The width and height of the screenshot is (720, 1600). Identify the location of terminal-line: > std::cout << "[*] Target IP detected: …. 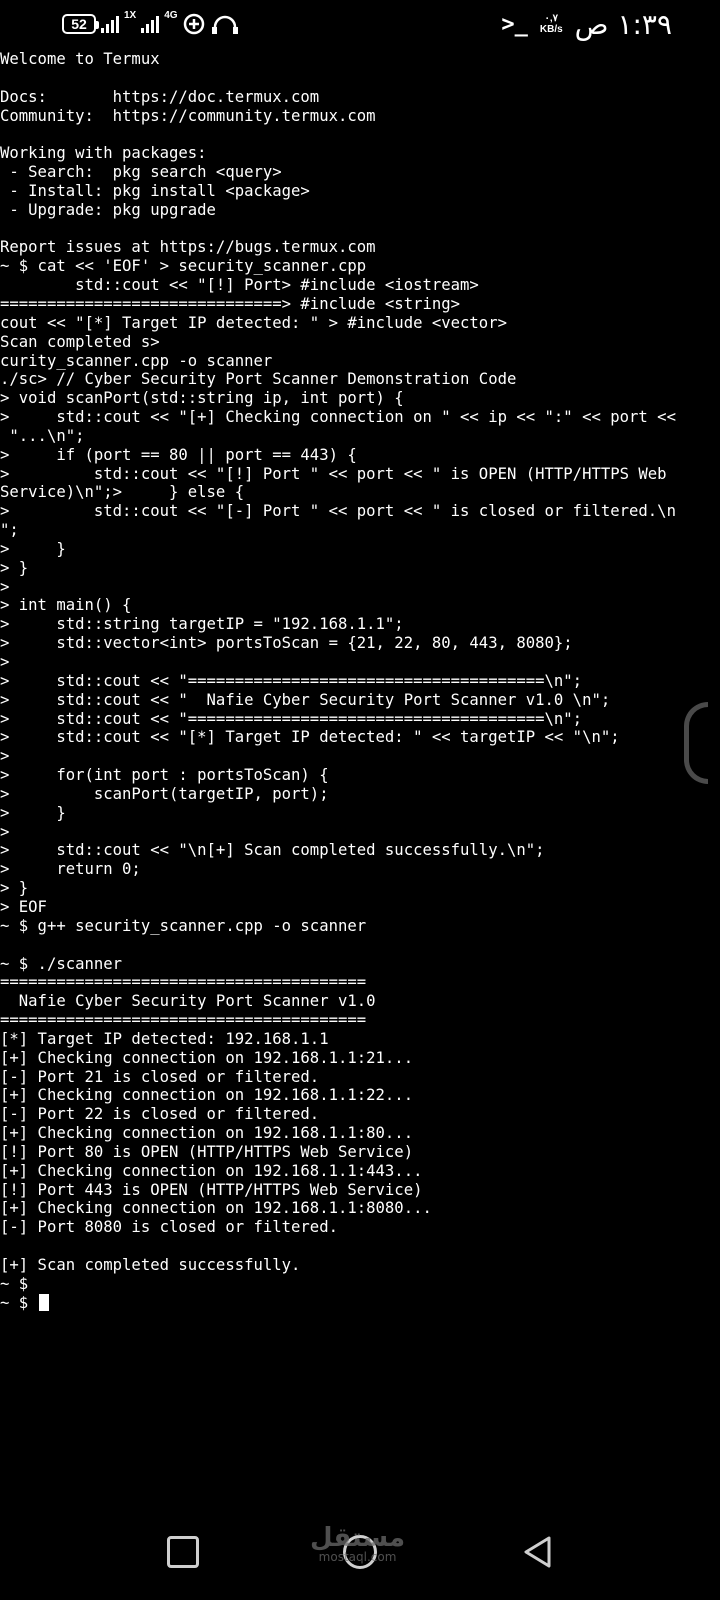
(310, 737).